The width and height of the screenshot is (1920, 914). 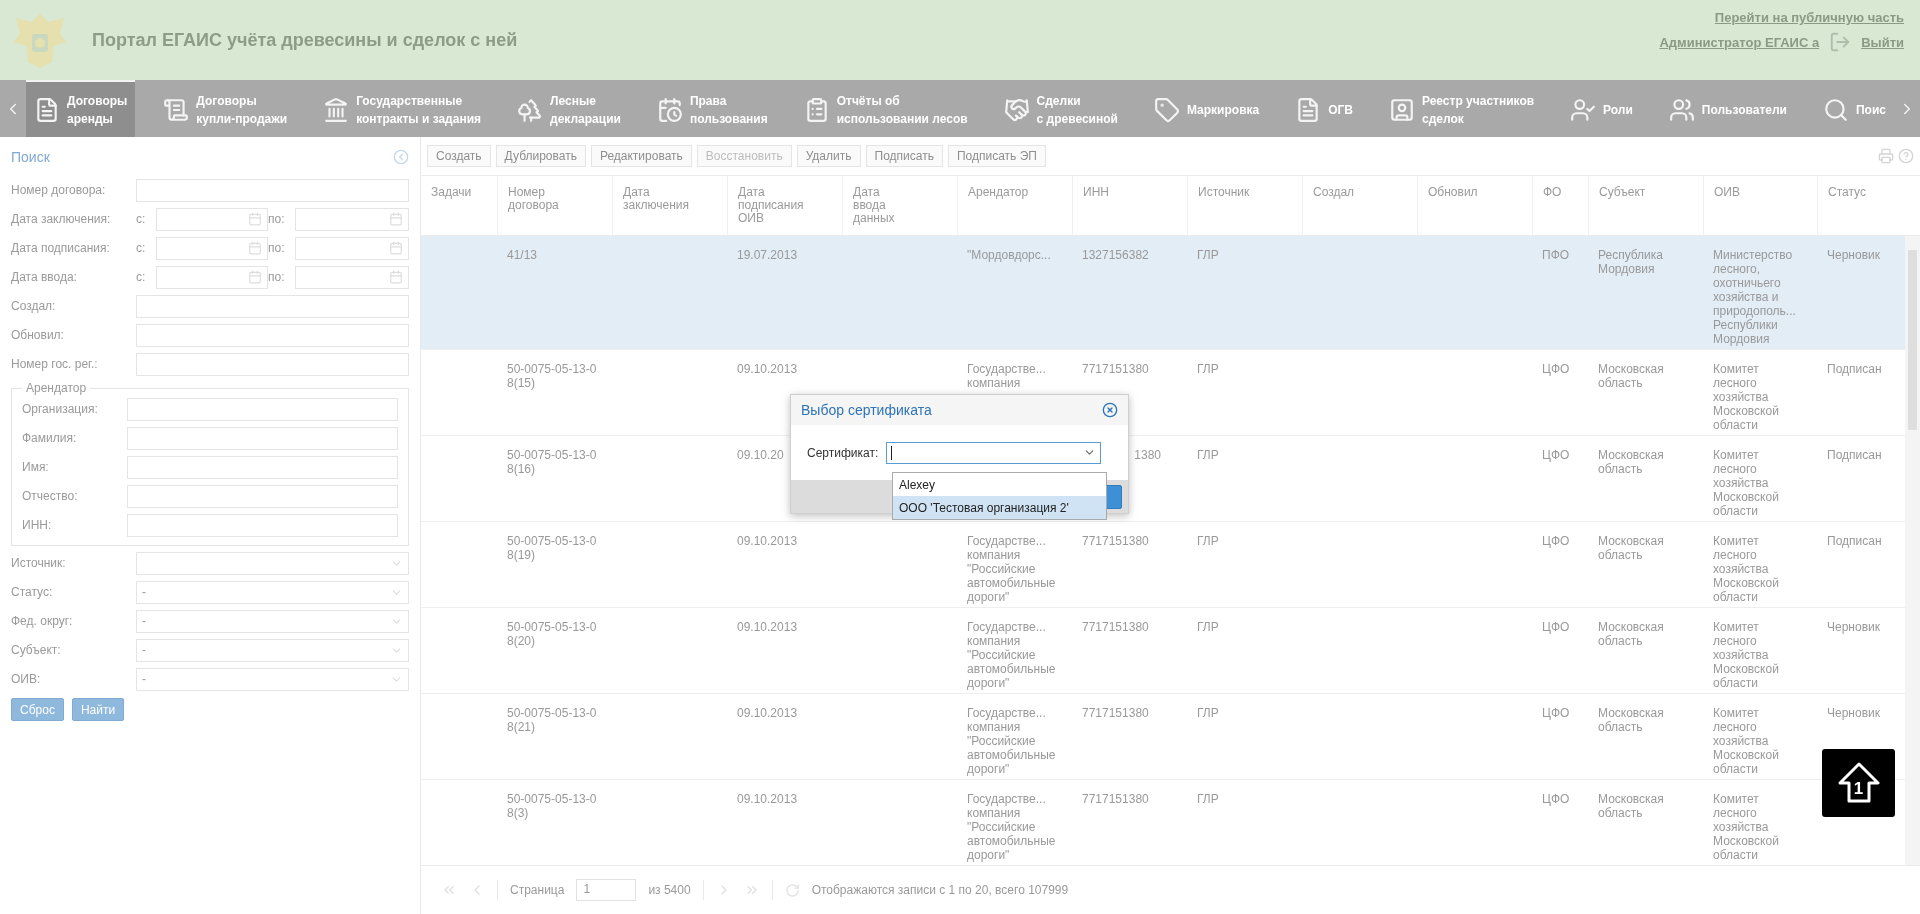 I want to click on to-label: по:, so click(x=277, y=219).